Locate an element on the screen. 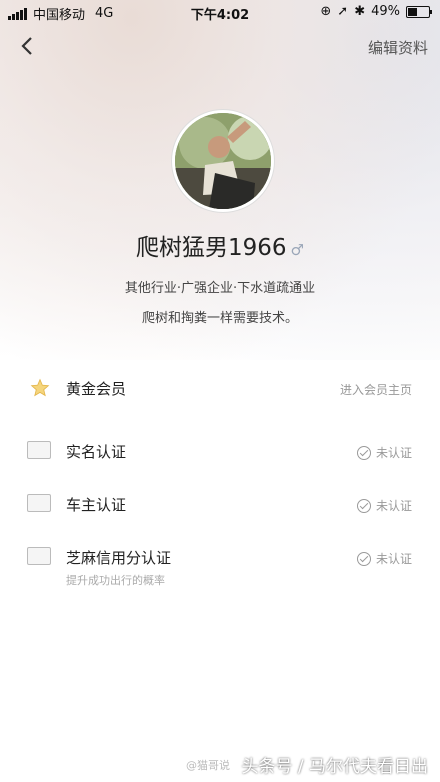 The width and height of the screenshot is (440, 782). avatar is located at coordinates (223, 161).